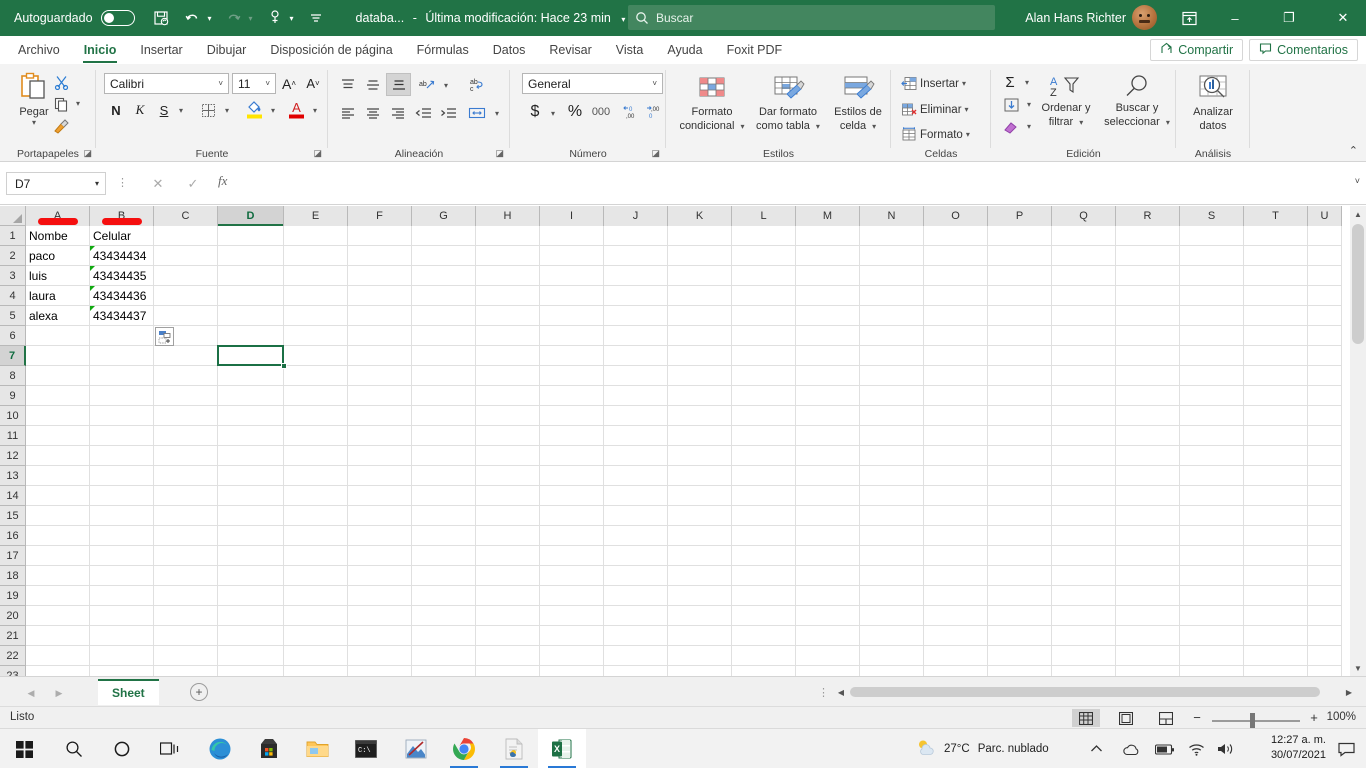  Describe the element at coordinates (636, 476) in the screenshot. I see `cell-J13` at that location.